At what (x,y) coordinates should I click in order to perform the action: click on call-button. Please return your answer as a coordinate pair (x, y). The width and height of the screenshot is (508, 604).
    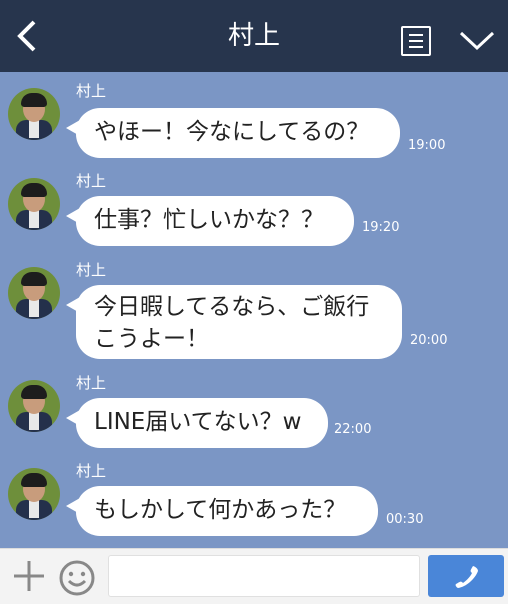
    Looking at the image, I should click on (466, 576).